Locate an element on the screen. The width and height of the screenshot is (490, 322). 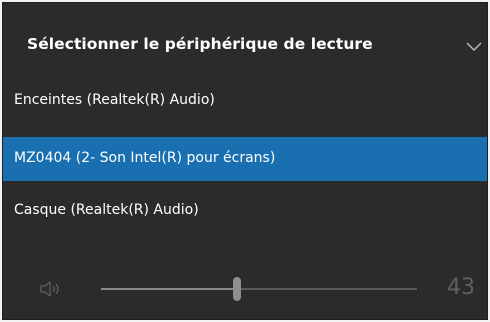
flyout-title: Sélectionner le périphérique de lecture is located at coordinates (200, 44).